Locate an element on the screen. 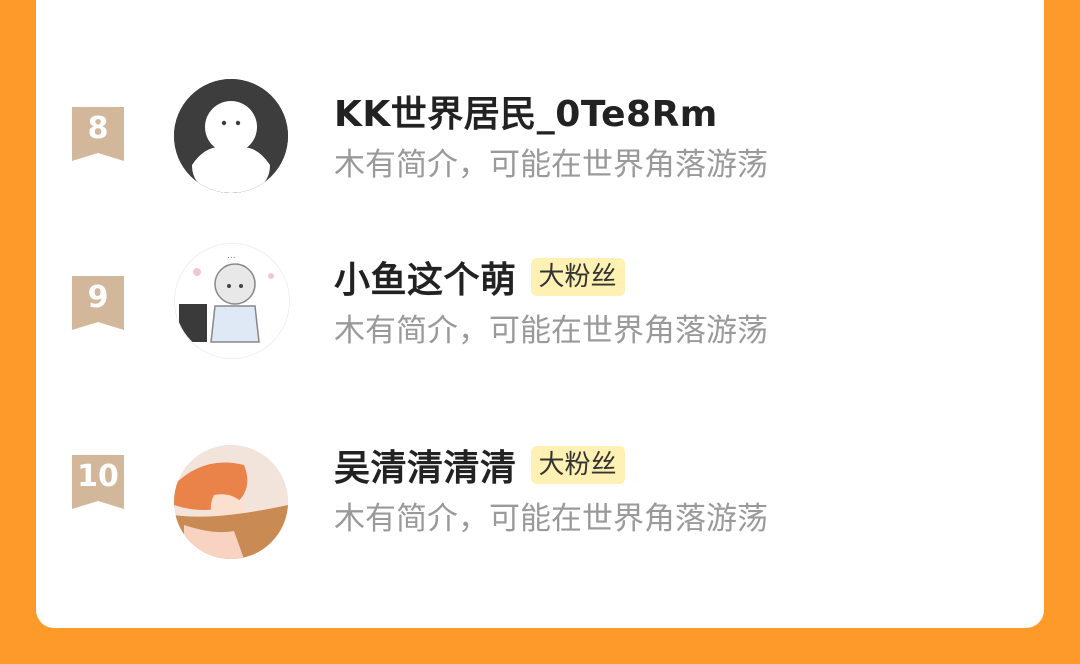 The height and width of the screenshot is (664, 1080). rank-number: 8 is located at coordinates (98, 128).